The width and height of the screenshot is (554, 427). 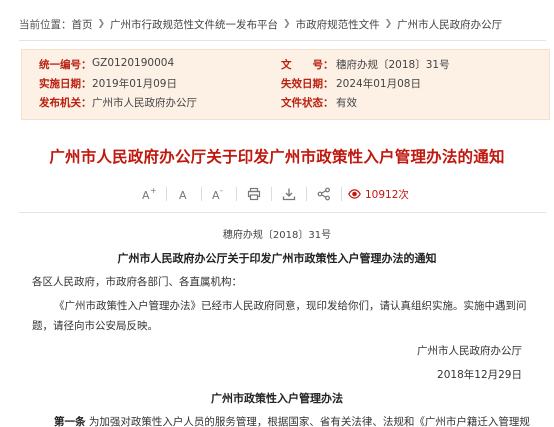 What do you see at coordinates (449, 24) in the screenshot?
I see `breadcrumb-office-link: 广州市人民政府办公厅` at bounding box center [449, 24].